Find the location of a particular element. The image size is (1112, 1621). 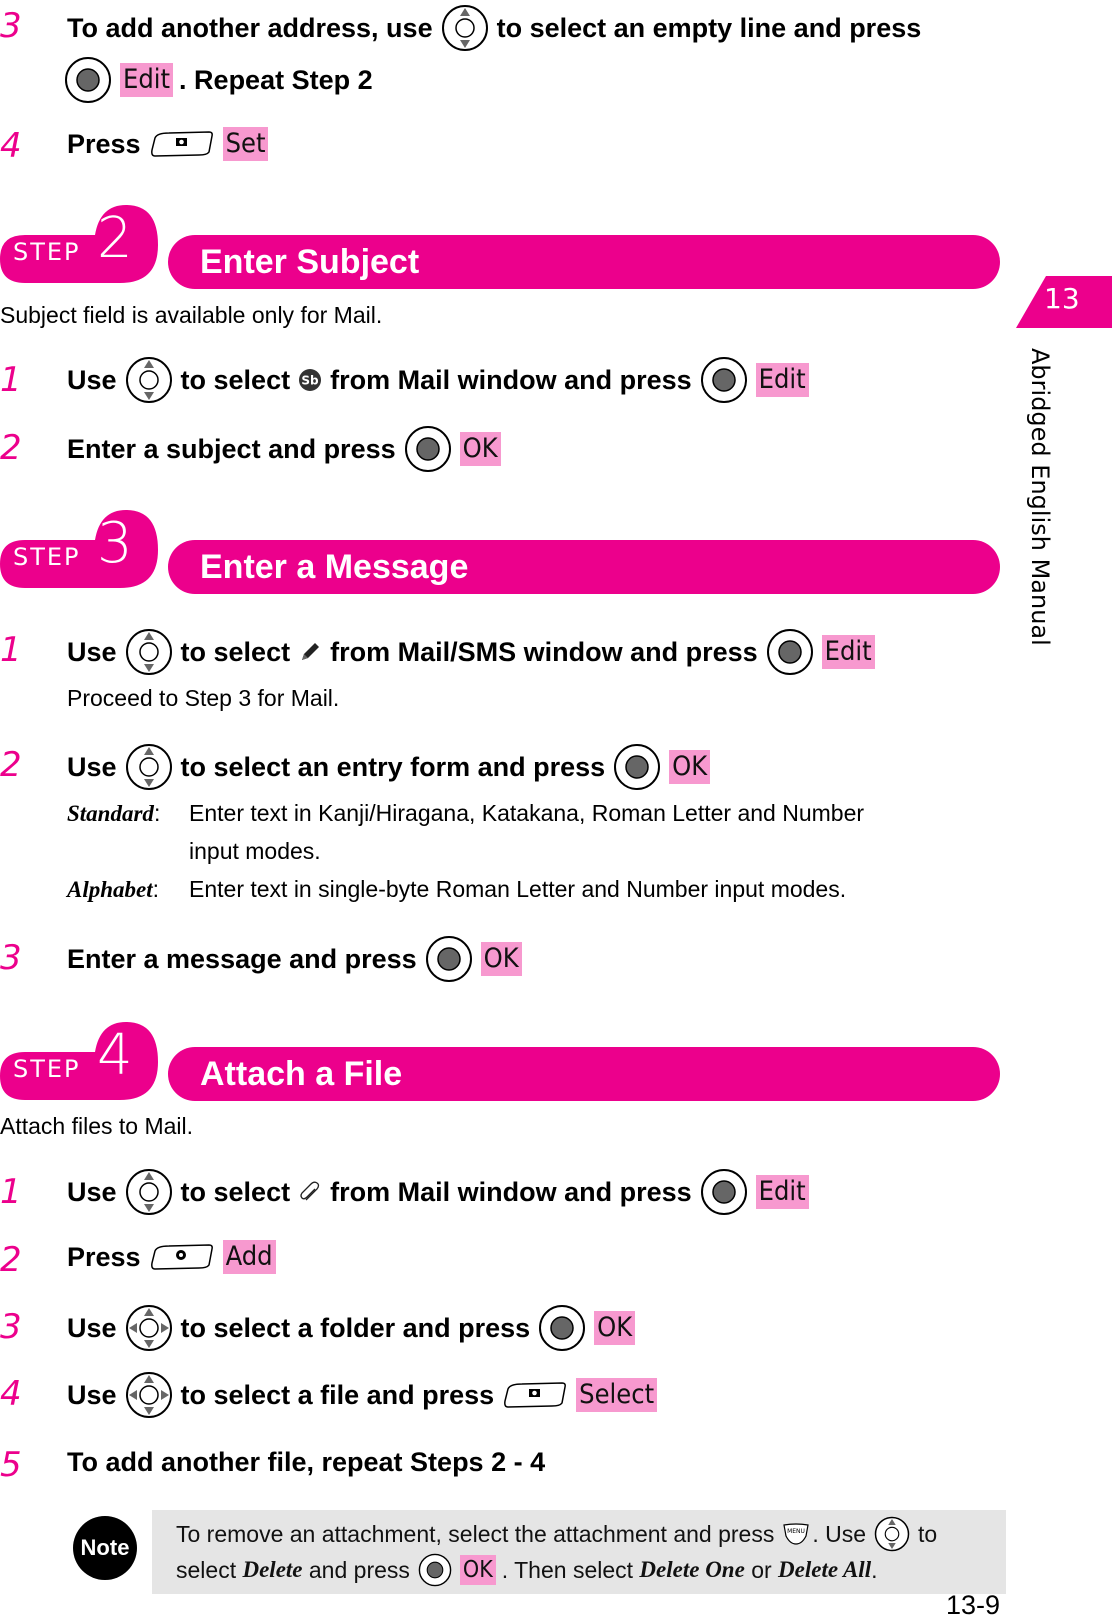

section-intro: Attach files to Mail. is located at coordinates (97, 1126).